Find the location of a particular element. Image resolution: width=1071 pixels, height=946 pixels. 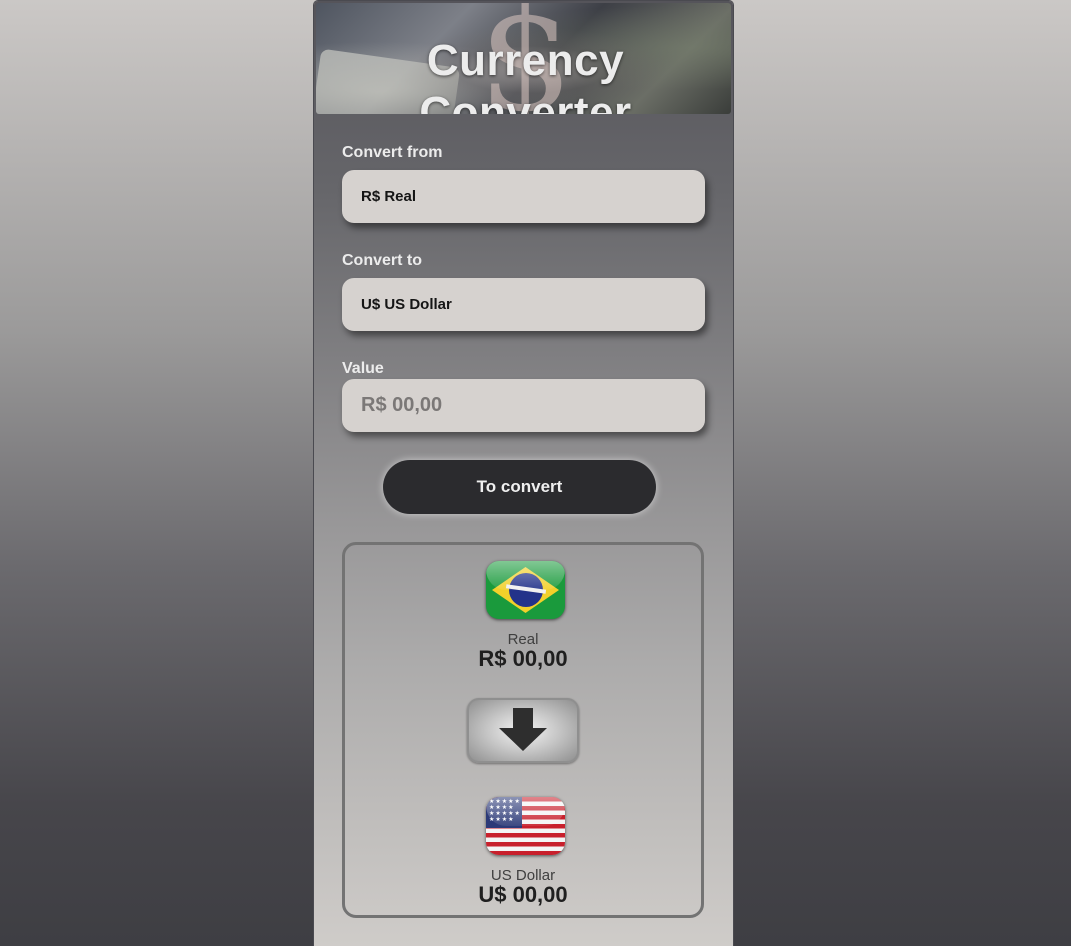

convert-to-label: Convert to is located at coordinates (382, 260).